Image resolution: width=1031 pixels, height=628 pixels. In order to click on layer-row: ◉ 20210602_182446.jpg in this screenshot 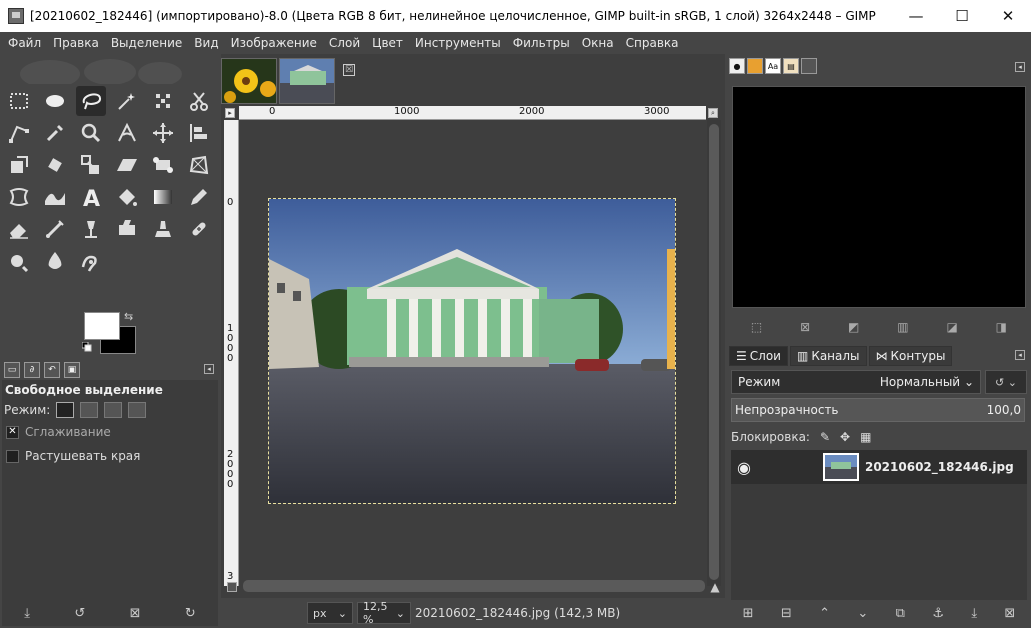, I will do `click(879, 467)`.